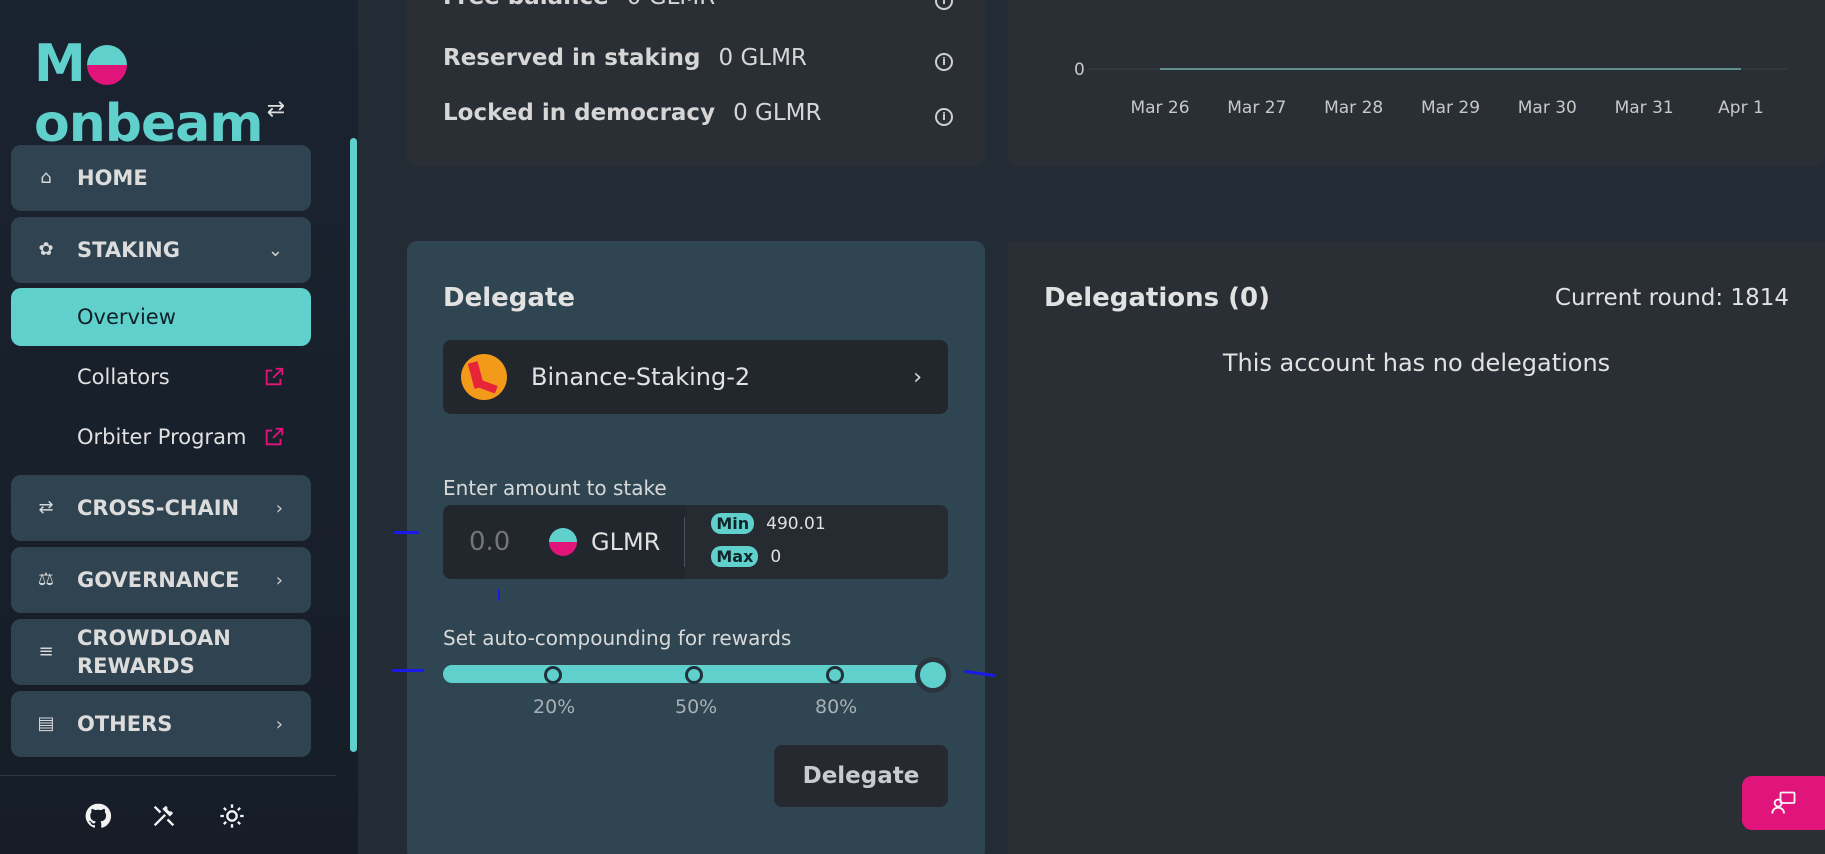  What do you see at coordinates (1353, 108) in the screenshot?
I see `chart-x-tick-label: Mar 28` at bounding box center [1353, 108].